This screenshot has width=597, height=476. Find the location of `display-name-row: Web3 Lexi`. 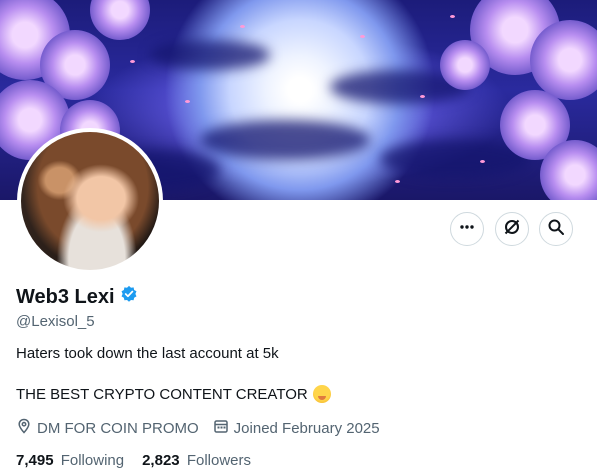

display-name-row: Web3 Lexi is located at coordinates (77, 297).